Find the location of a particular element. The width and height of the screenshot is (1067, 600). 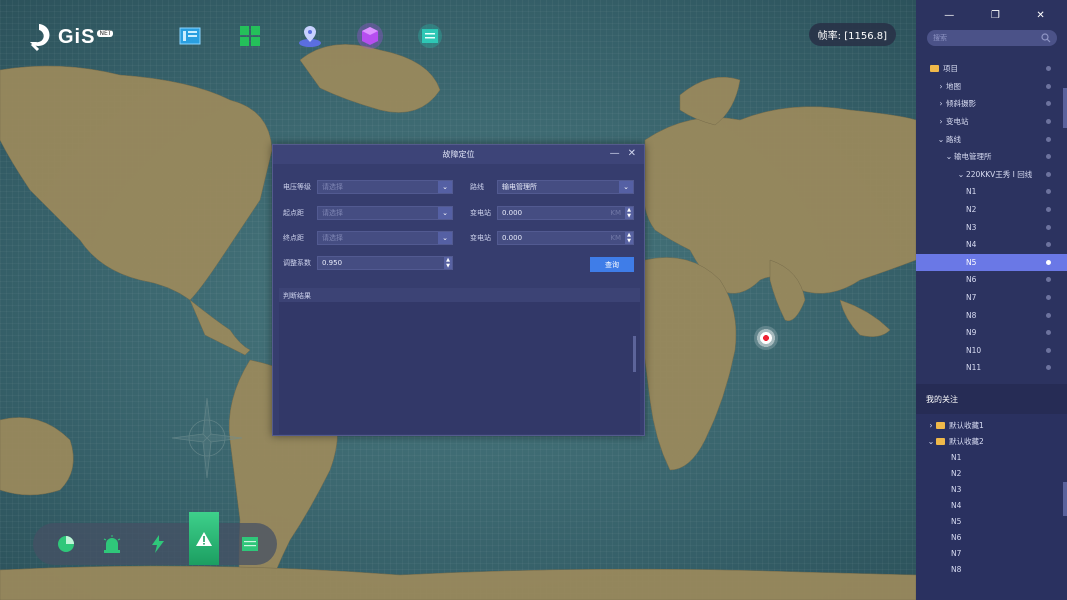

location-button is located at coordinates (310, 36).